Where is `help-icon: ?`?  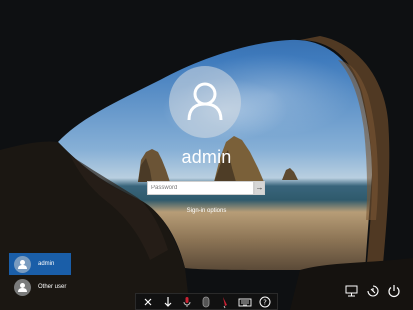 help-icon: ? is located at coordinates (265, 302).